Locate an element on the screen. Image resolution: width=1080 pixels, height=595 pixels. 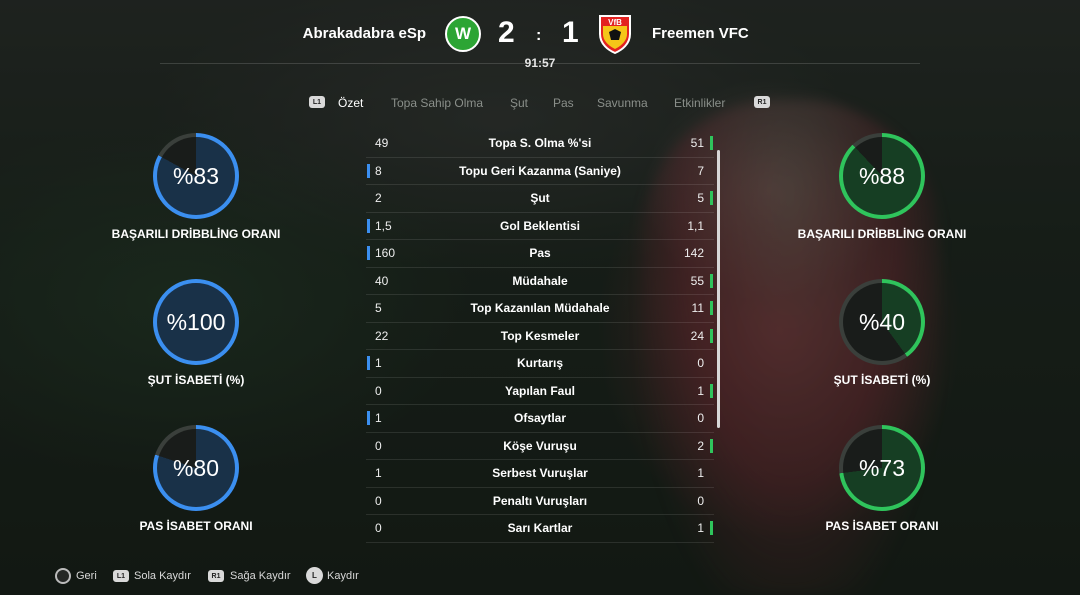
match-clock: 91:57 is located at coordinates (540, 63).